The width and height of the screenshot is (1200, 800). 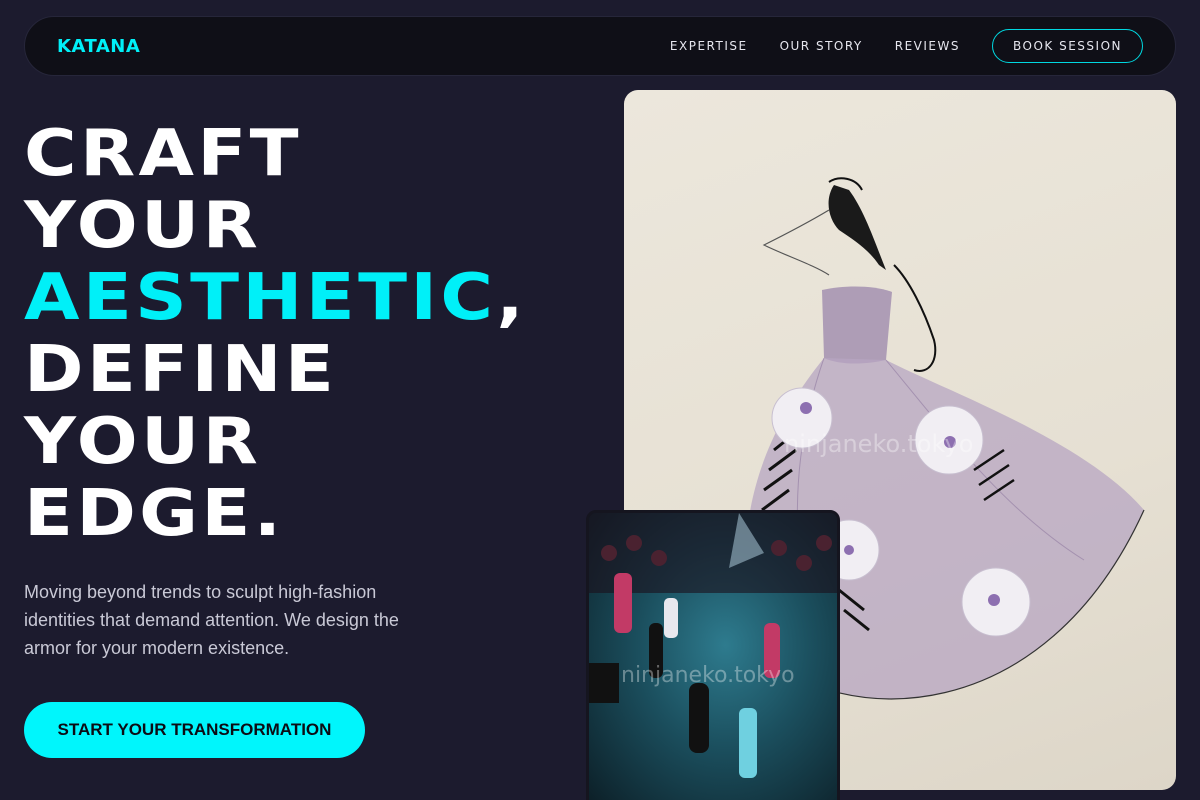 What do you see at coordinates (927, 46) in the screenshot?
I see `nav-link-reviews: REVIEWS` at bounding box center [927, 46].